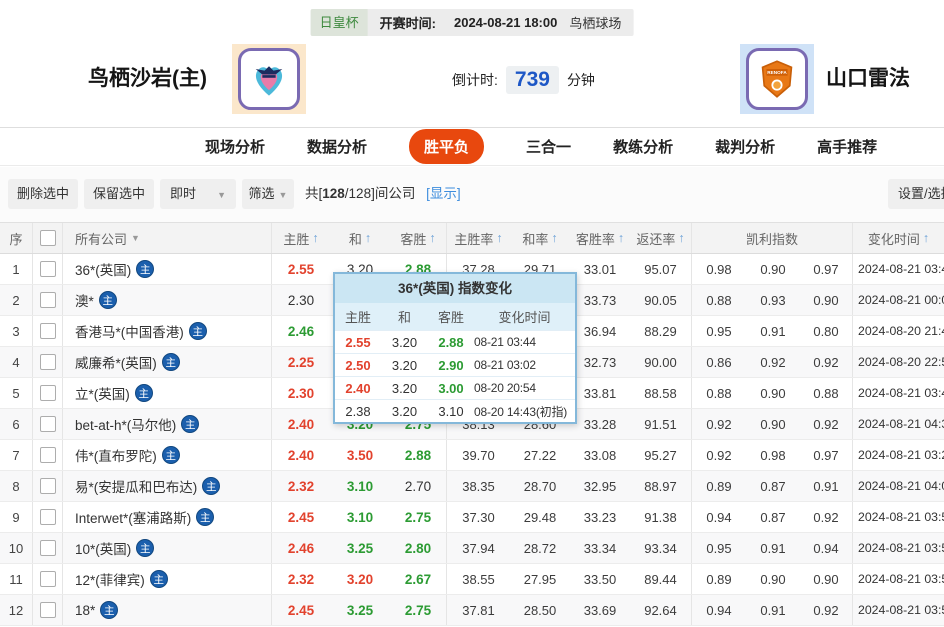 This screenshot has width=944, height=627. I want to click on kelly-away-cell: 0.88, so click(826, 393).